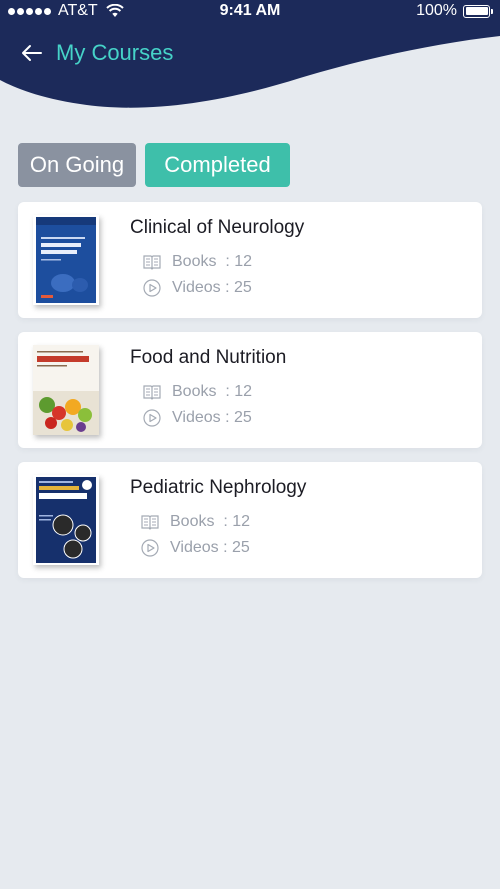  What do you see at coordinates (115, 52) in the screenshot?
I see `page-title: My Courses` at bounding box center [115, 52].